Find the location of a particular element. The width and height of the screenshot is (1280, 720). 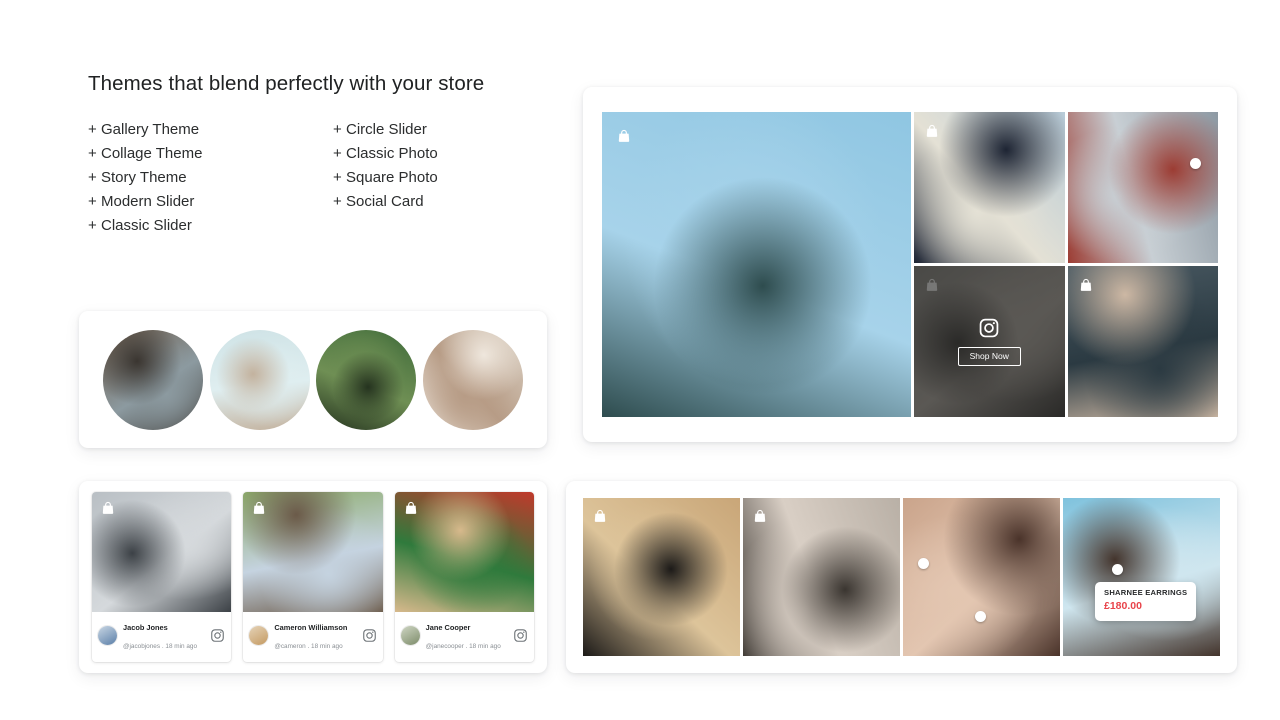

theme-item-label: Classic Slider is located at coordinates (146, 225).